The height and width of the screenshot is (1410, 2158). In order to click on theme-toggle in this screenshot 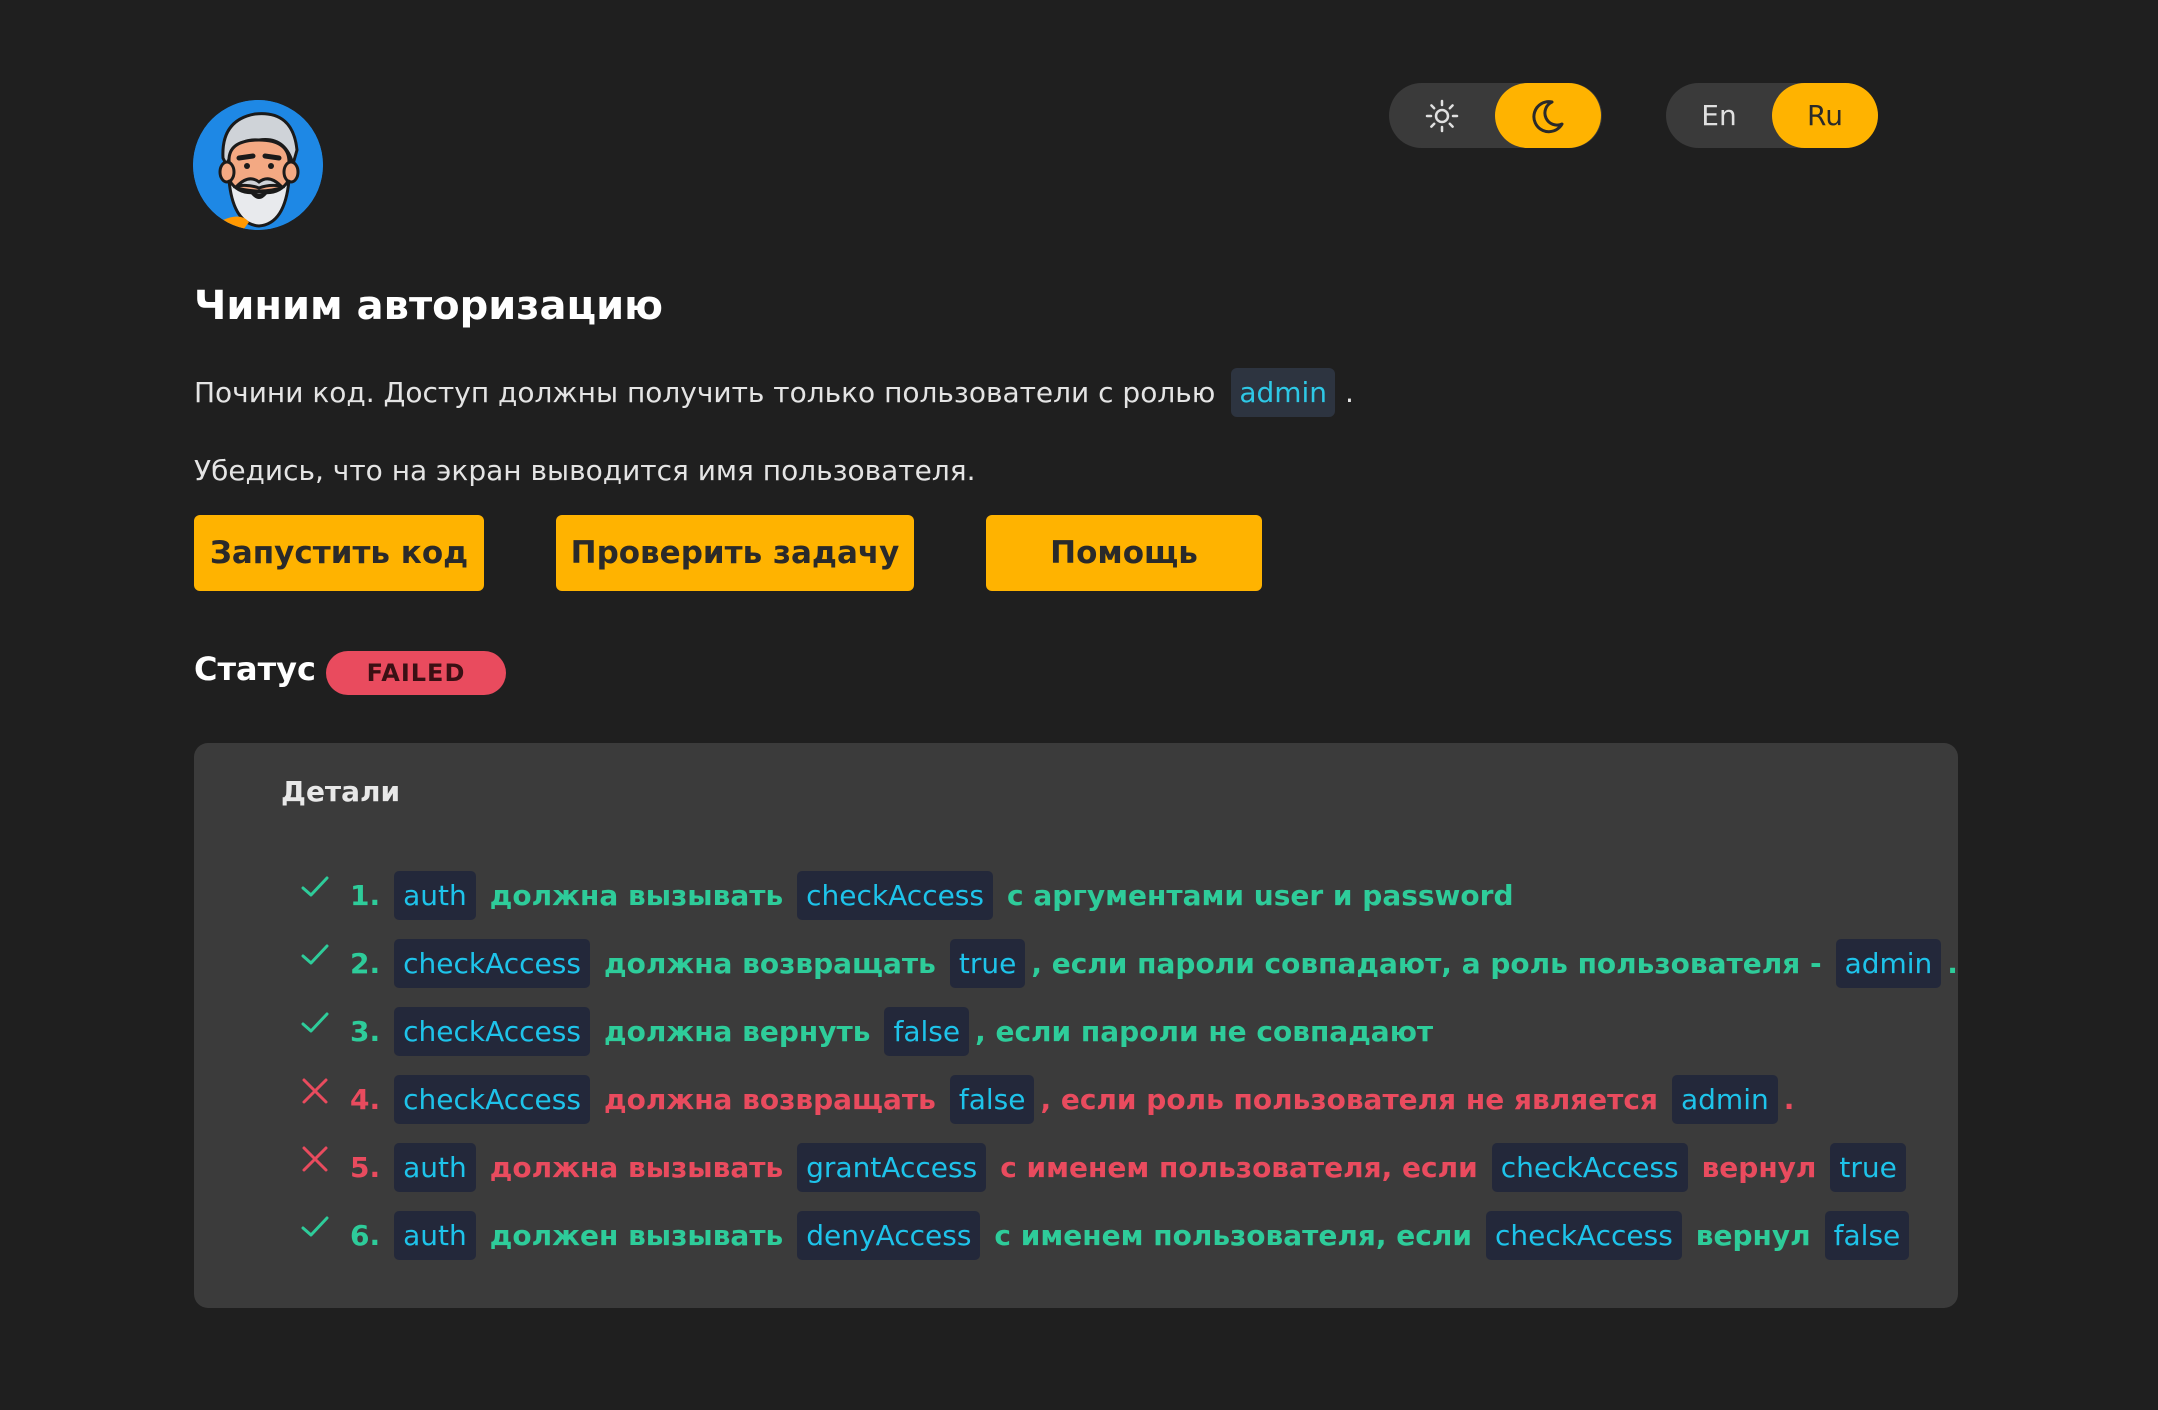, I will do `click(1495, 115)`.